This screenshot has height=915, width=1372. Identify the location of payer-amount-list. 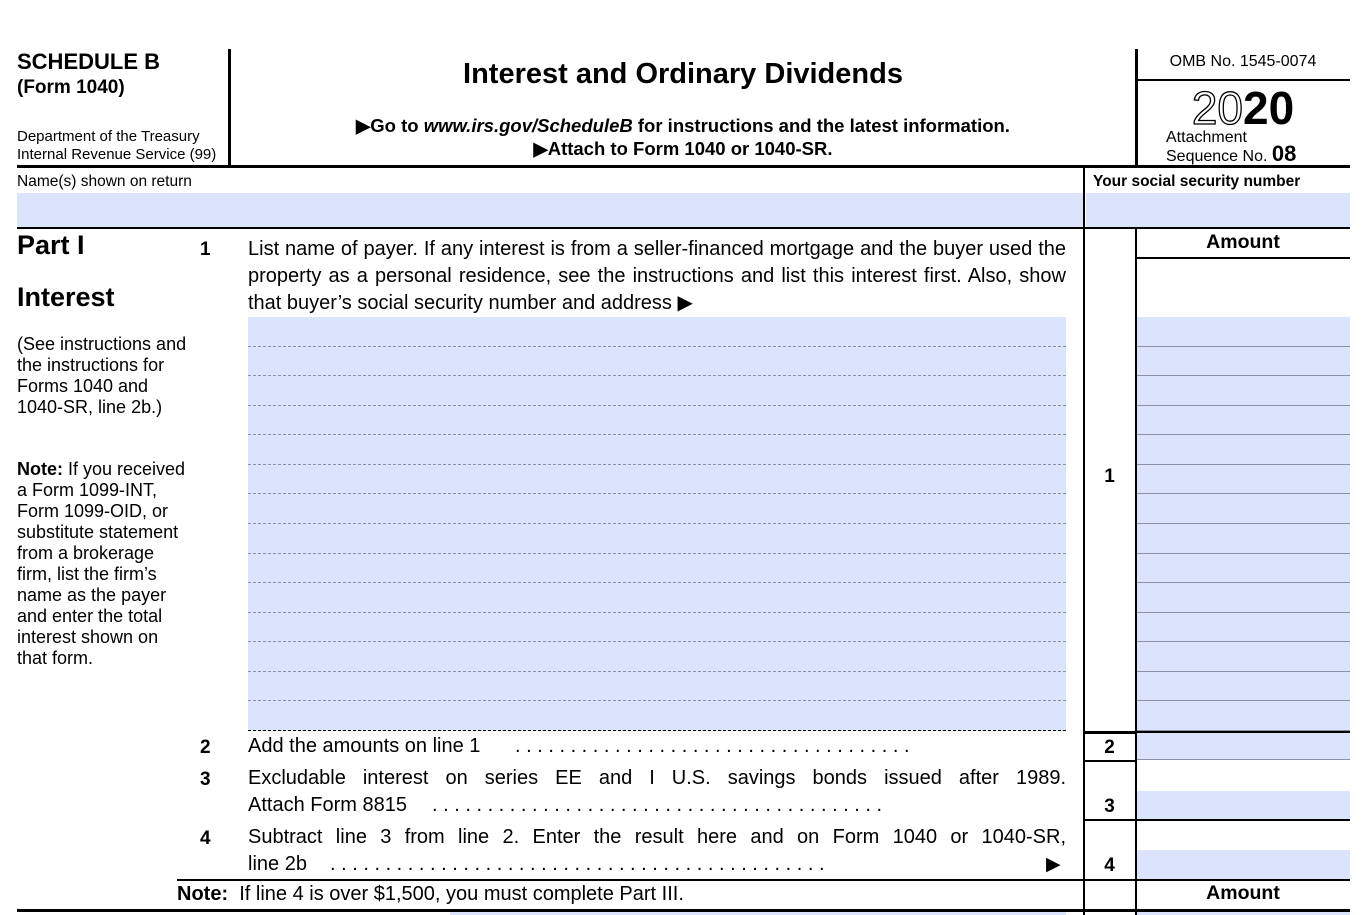
(1243, 524).